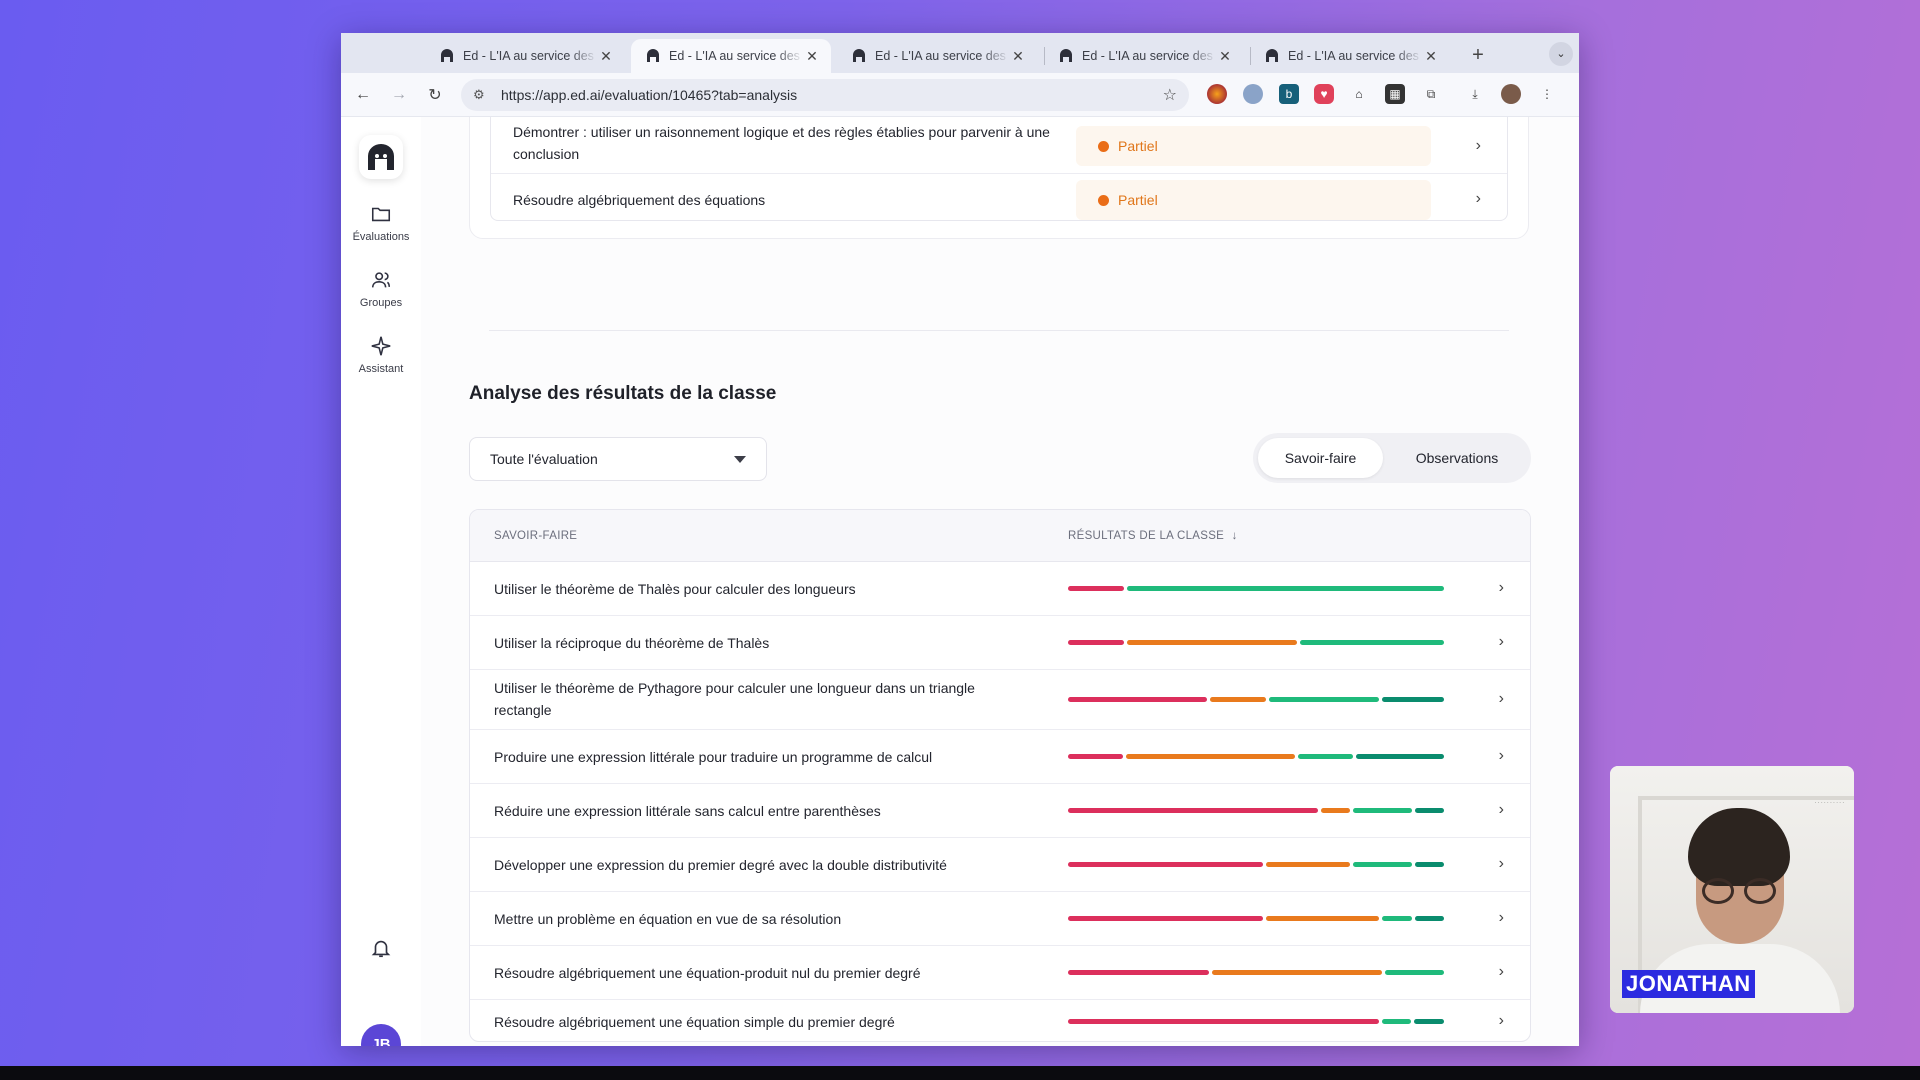 This screenshot has height=1080, width=1920. What do you see at coordinates (1253, 94) in the screenshot?
I see `extension-feather-icon` at bounding box center [1253, 94].